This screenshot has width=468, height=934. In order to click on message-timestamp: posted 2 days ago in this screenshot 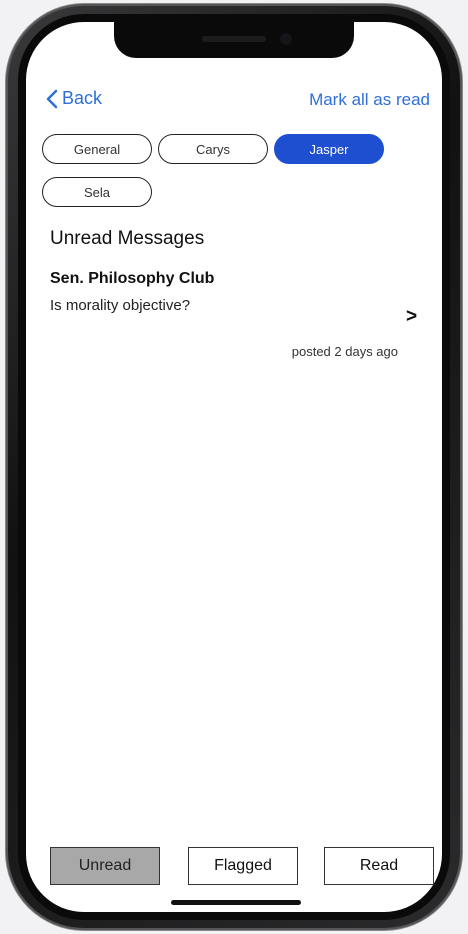, I will do `click(344, 351)`.